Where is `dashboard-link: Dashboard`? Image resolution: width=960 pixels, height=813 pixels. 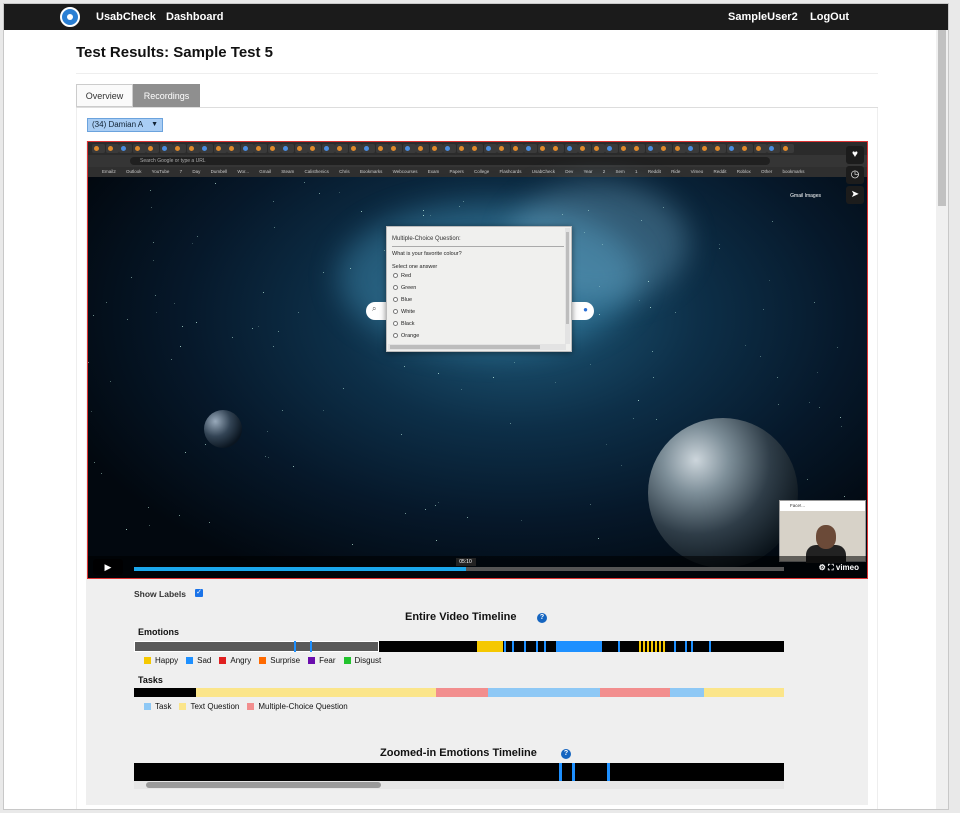 dashboard-link: Dashboard is located at coordinates (194, 17).